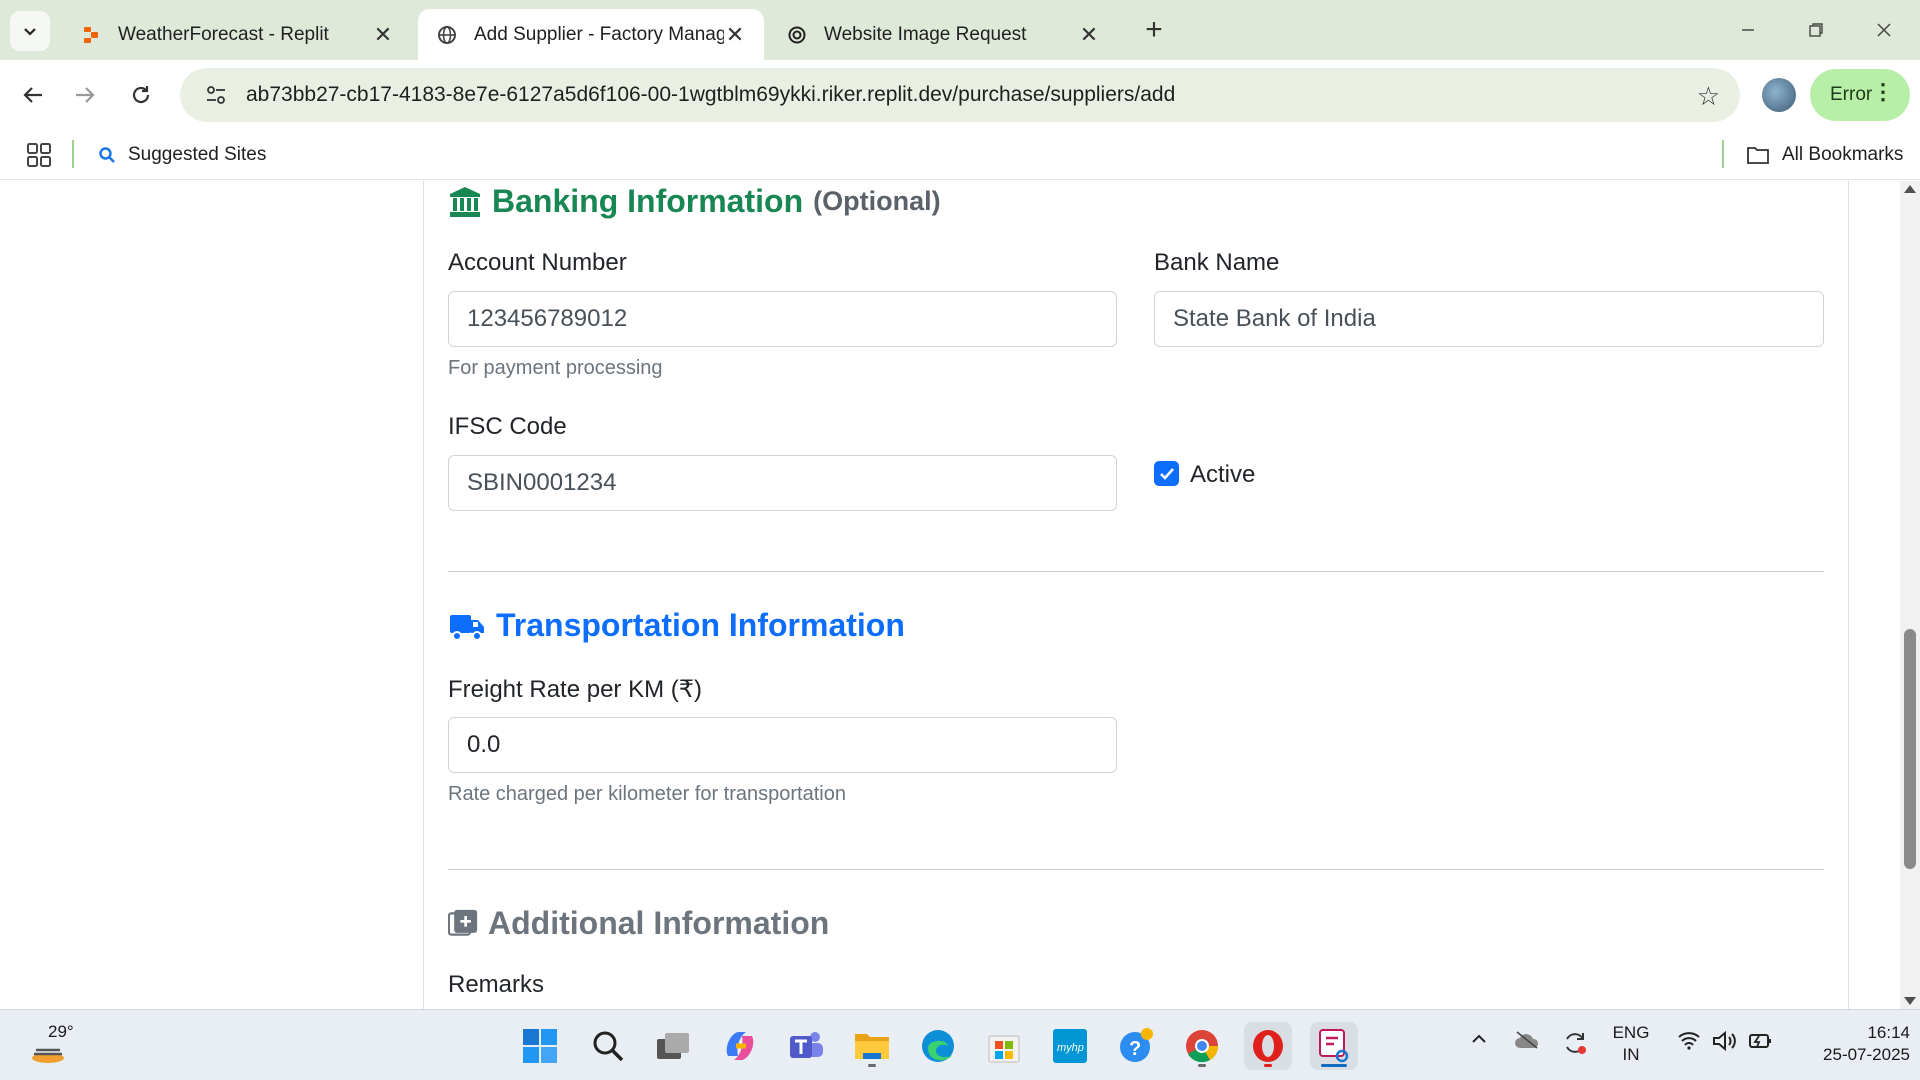  I want to click on battery-tray-icon, so click(1761, 1041).